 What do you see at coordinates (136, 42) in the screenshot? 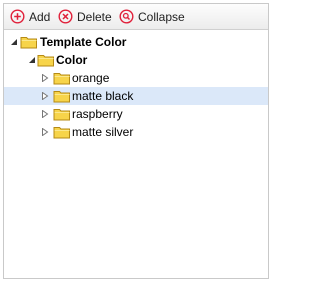
I see `tree-node-template-color: Template Color` at bounding box center [136, 42].